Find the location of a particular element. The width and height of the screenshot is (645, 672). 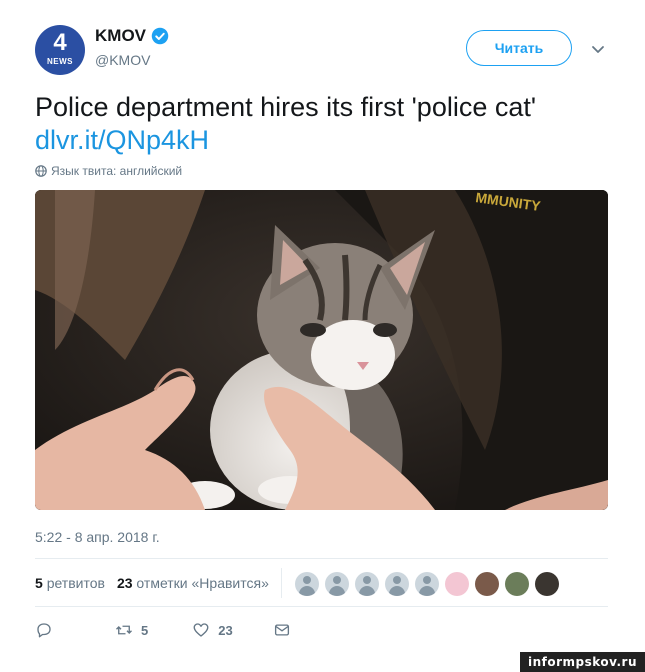

tweet-link: dlvr.it/QNp4kH is located at coordinates (122, 140).